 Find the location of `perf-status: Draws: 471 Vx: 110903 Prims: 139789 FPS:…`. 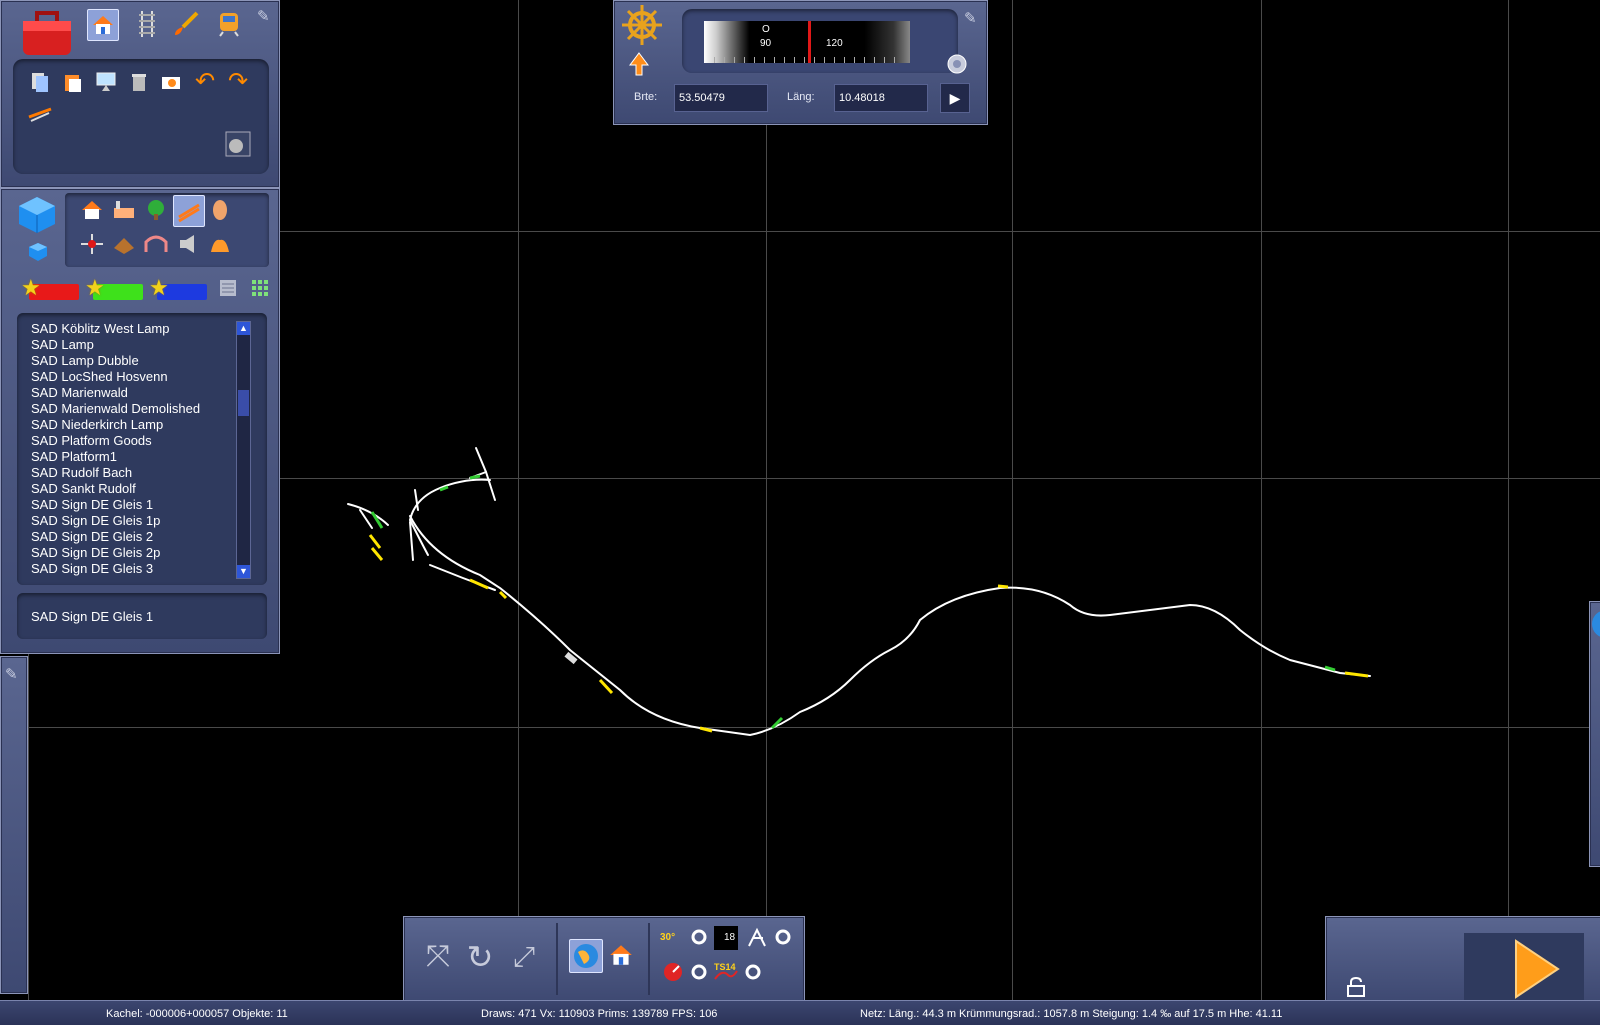

perf-status: Draws: 471 Vx: 110903 Prims: 139789 FPS:… is located at coordinates (599, 1014).